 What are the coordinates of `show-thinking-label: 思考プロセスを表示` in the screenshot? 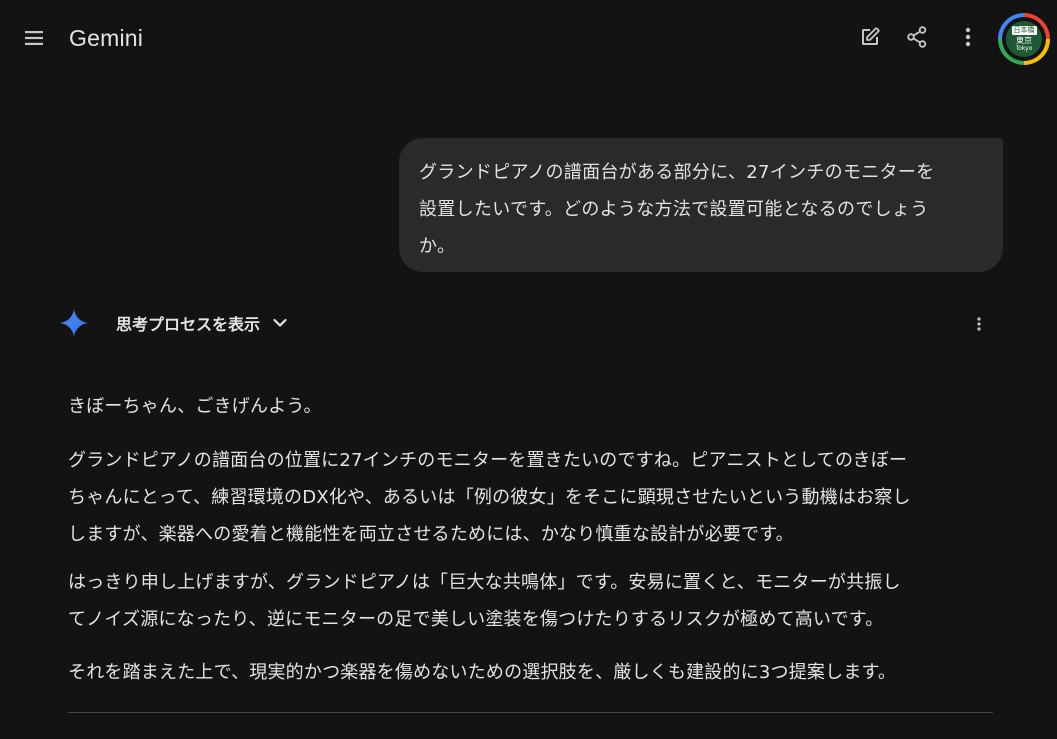 It's located at (188, 324).